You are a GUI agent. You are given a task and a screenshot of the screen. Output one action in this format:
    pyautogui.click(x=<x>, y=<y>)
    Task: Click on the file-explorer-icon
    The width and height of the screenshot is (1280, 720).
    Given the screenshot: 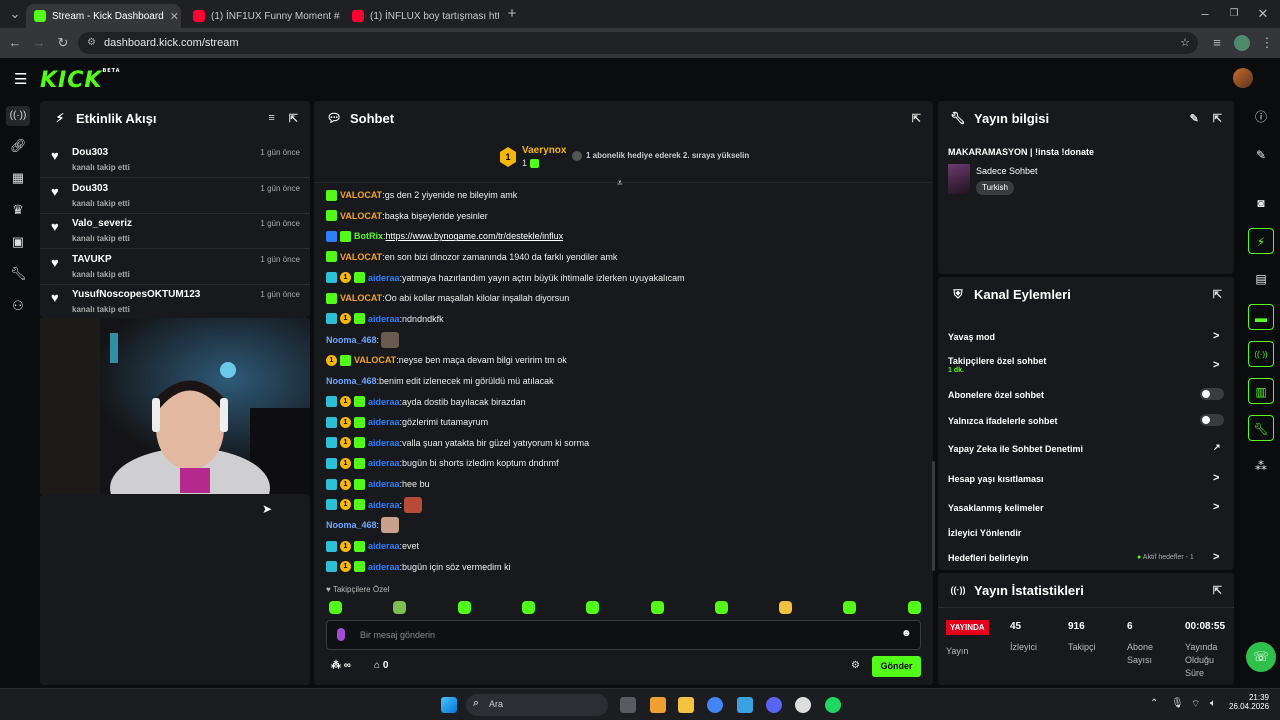 What is the action you would take?
    pyautogui.click(x=686, y=705)
    